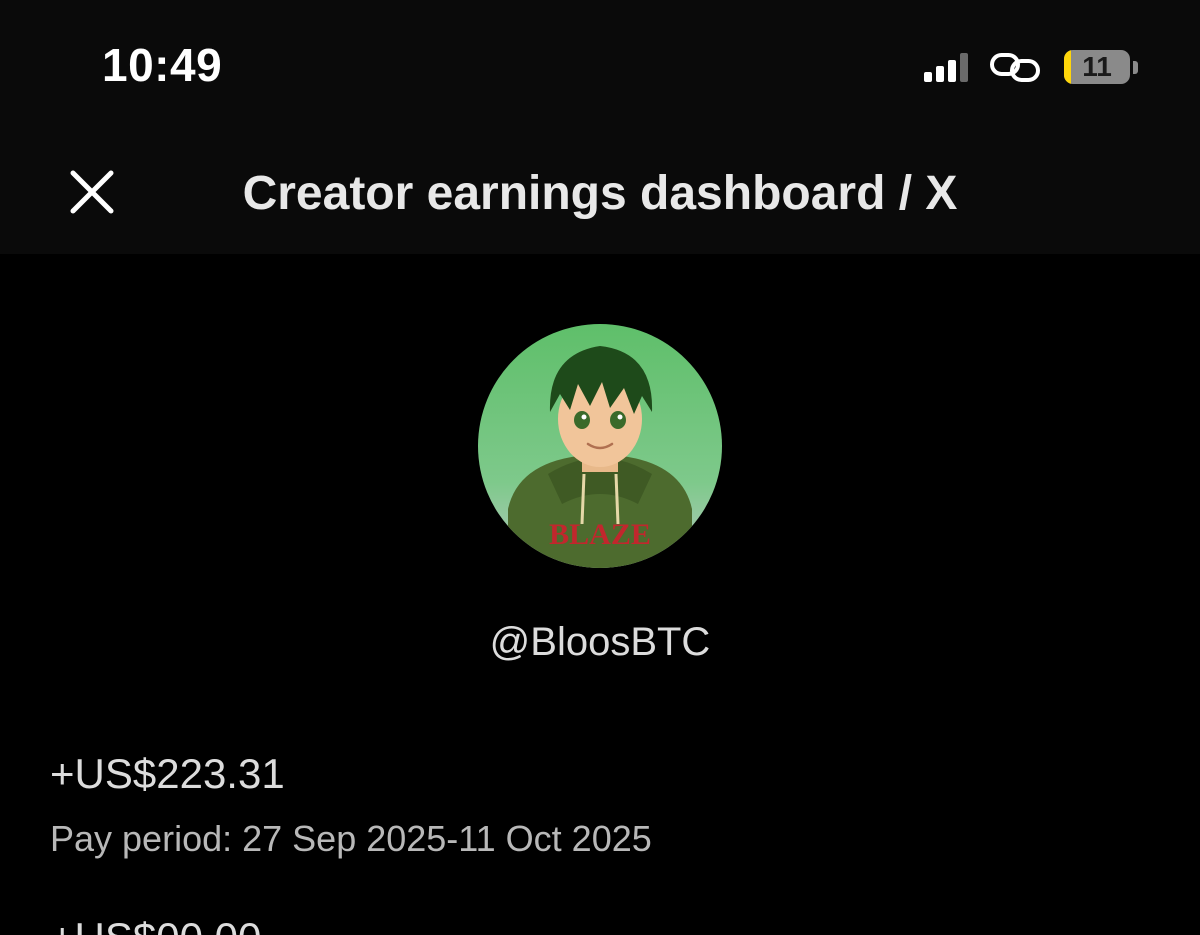 The image size is (1200, 935). I want to click on header-bar: Creator earnings dashboard / X, so click(600, 192).